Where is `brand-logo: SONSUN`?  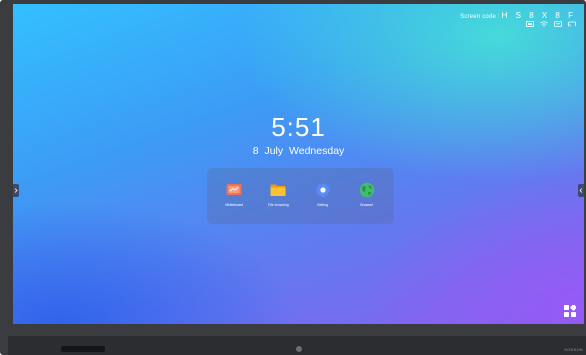
brand-logo: SONSUN is located at coordinates (573, 349).